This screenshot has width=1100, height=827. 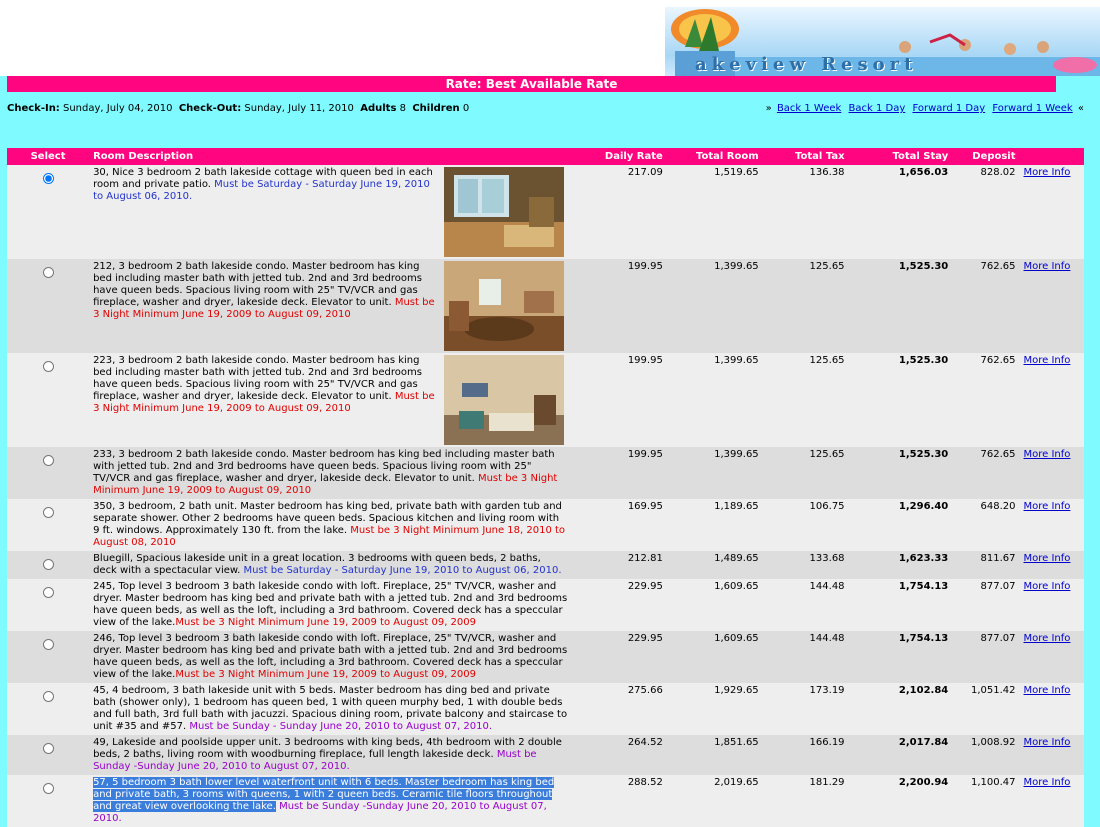 What do you see at coordinates (986, 156) in the screenshot?
I see `col-deposit: Deposit` at bounding box center [986, 156].